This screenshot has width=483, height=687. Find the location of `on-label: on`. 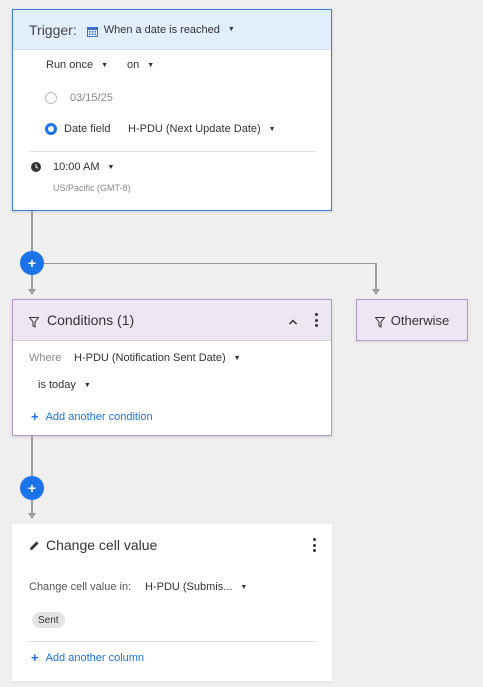

on-label: on is located at coordinates (133, 65).